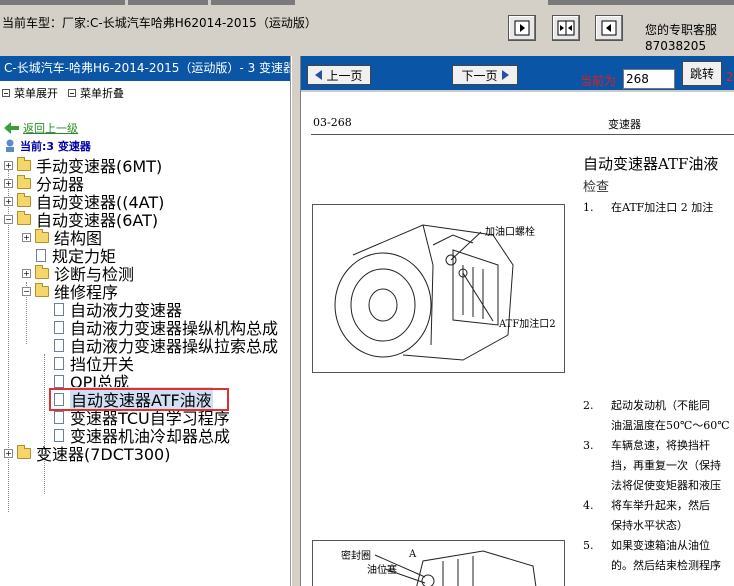 The image size is (734, 586). Describe the element at coordinates (652, 556) in the screenshot. I see `procedure-step: 5. 如果变速箱油从油位 的。然后结束检测程序` at that location.